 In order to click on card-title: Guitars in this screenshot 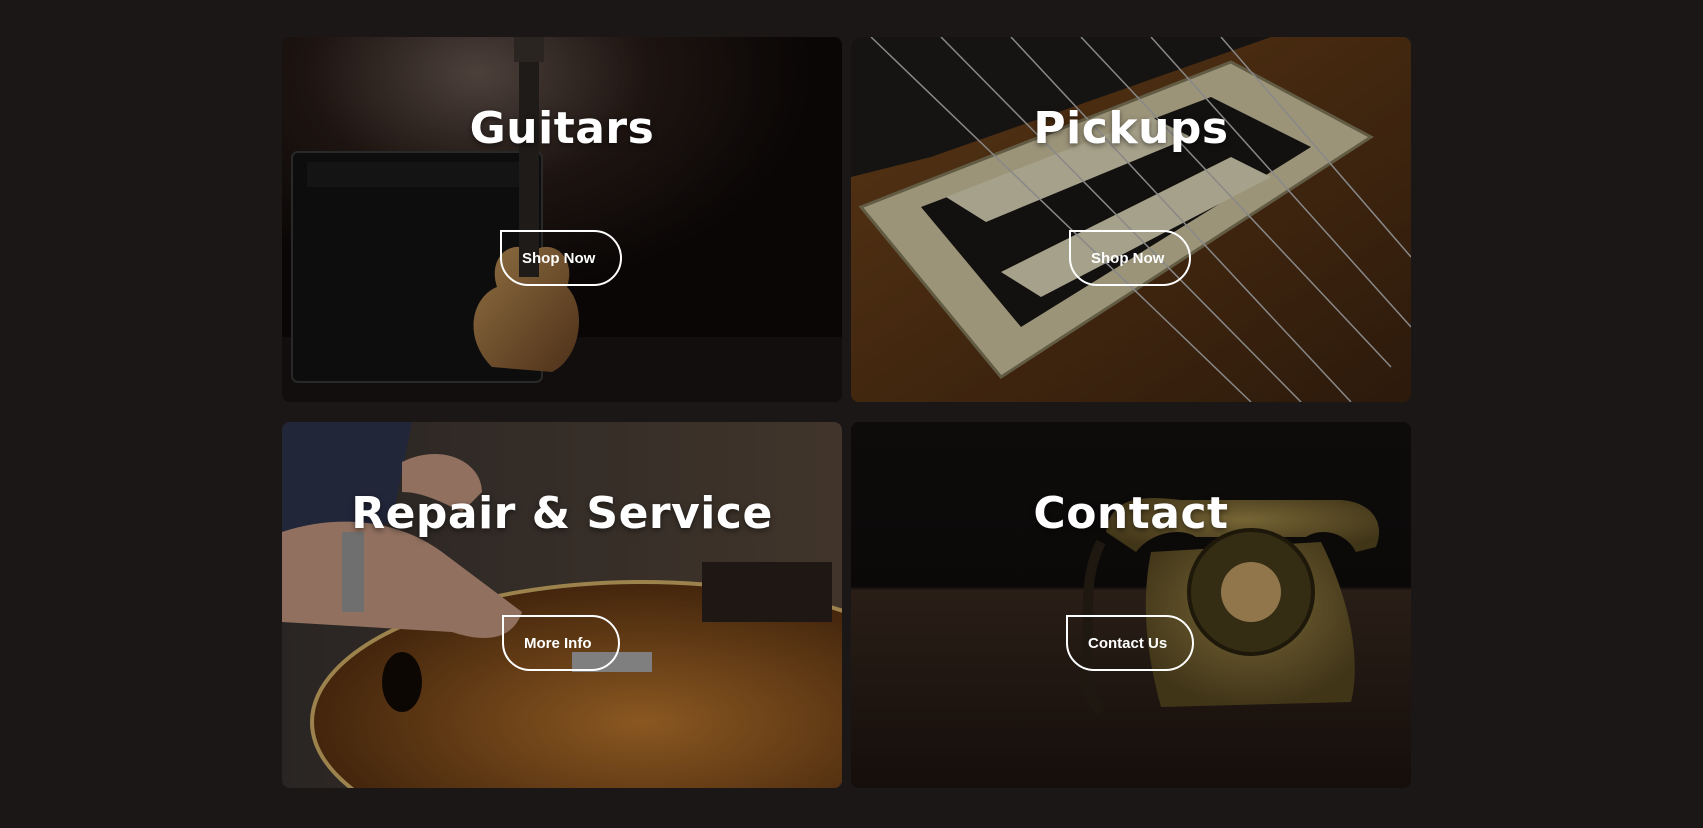, I will do `click(562, 128)`.